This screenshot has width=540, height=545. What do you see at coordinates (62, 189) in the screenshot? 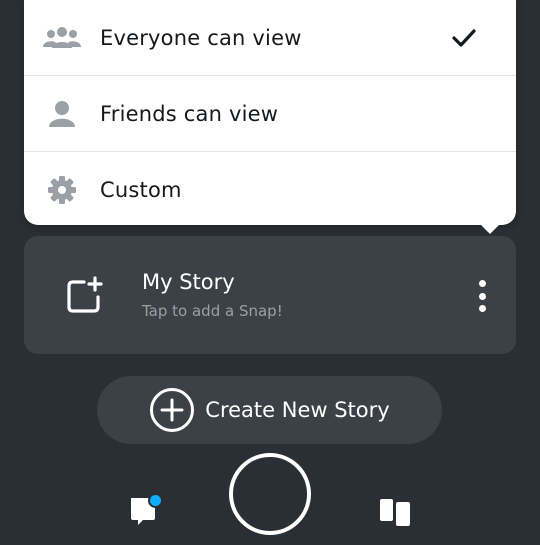
I see `gear-icon` at bounding box center [62, 189].